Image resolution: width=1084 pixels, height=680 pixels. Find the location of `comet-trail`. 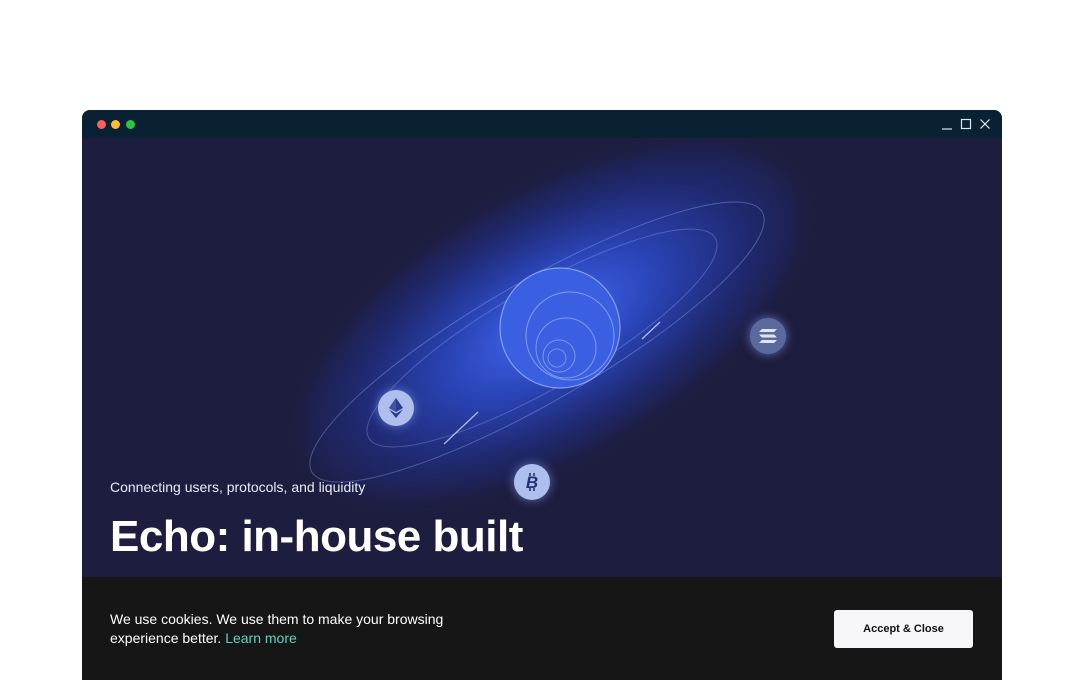

comet-trail is located at coordinates (461, 428).